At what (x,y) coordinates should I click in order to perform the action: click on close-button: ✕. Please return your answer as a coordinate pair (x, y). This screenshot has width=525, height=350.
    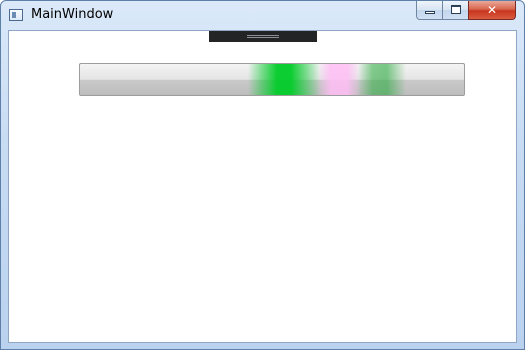
    Looking at the image, I should click on (492, 10).